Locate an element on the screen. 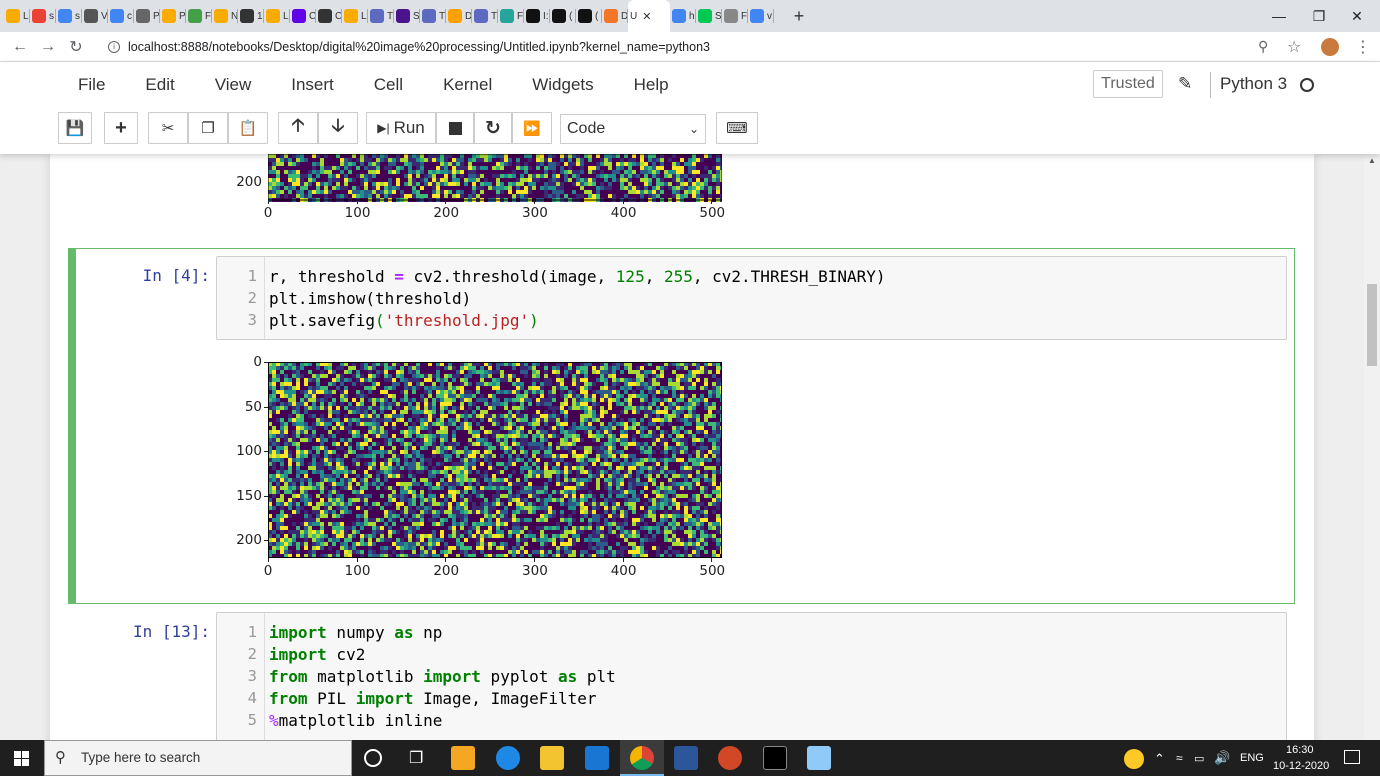 The image size is (1380, 776). tab-label: h is located at coordinates (692, 16).